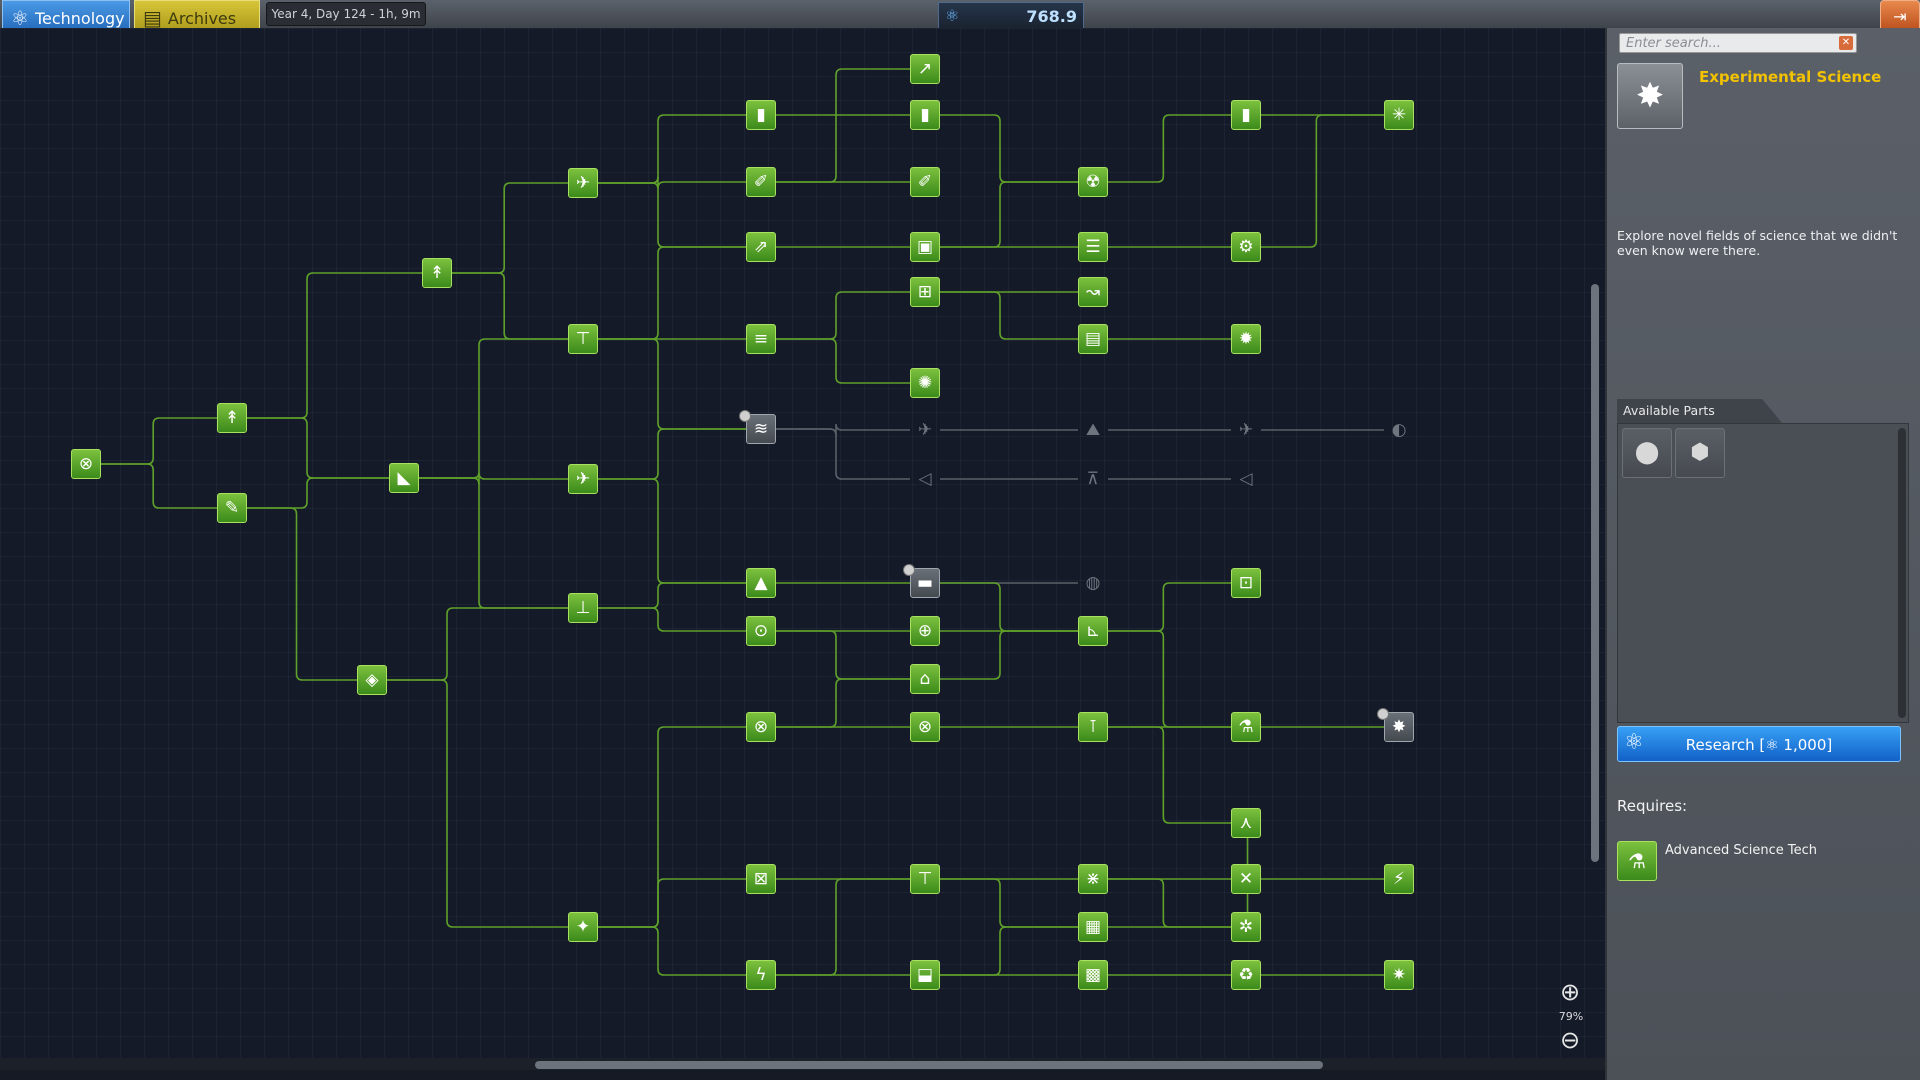 This screenshot has height=1080, width=1920. What do you see at coordinates (1246, 975) in the screenshot?
I see `experimental-aerodynamics-node: ♻` at bounding box center [1246, 975].